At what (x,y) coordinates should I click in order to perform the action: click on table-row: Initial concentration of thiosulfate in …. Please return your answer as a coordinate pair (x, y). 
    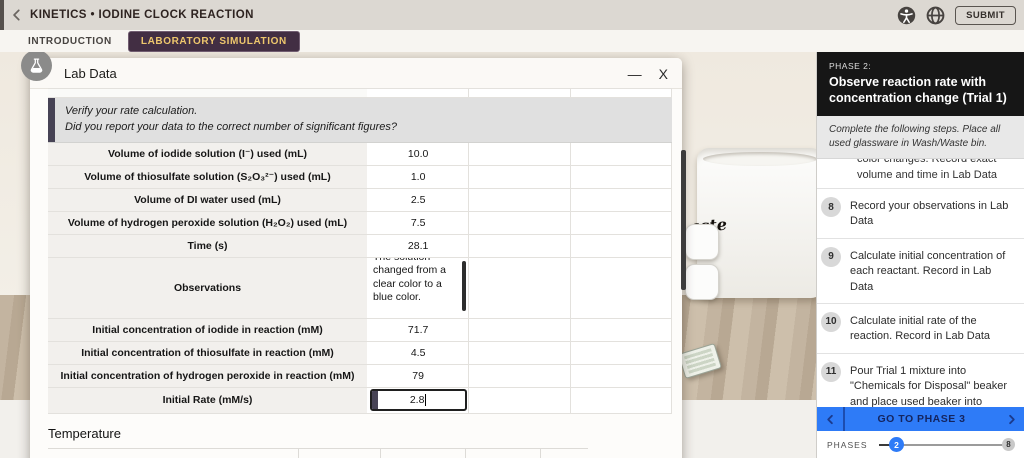
    Looking at the image, I should click on (360, 353).